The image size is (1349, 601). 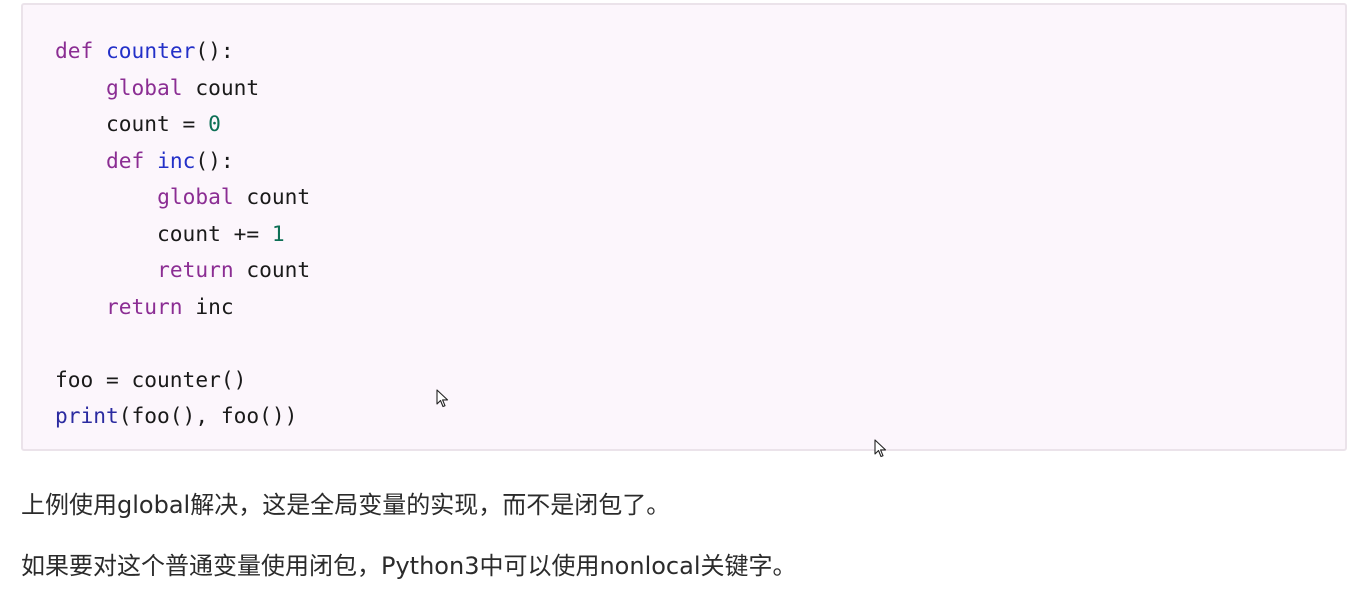 I want to click on code-line: foo = counter(), so click(x=182, y=380).